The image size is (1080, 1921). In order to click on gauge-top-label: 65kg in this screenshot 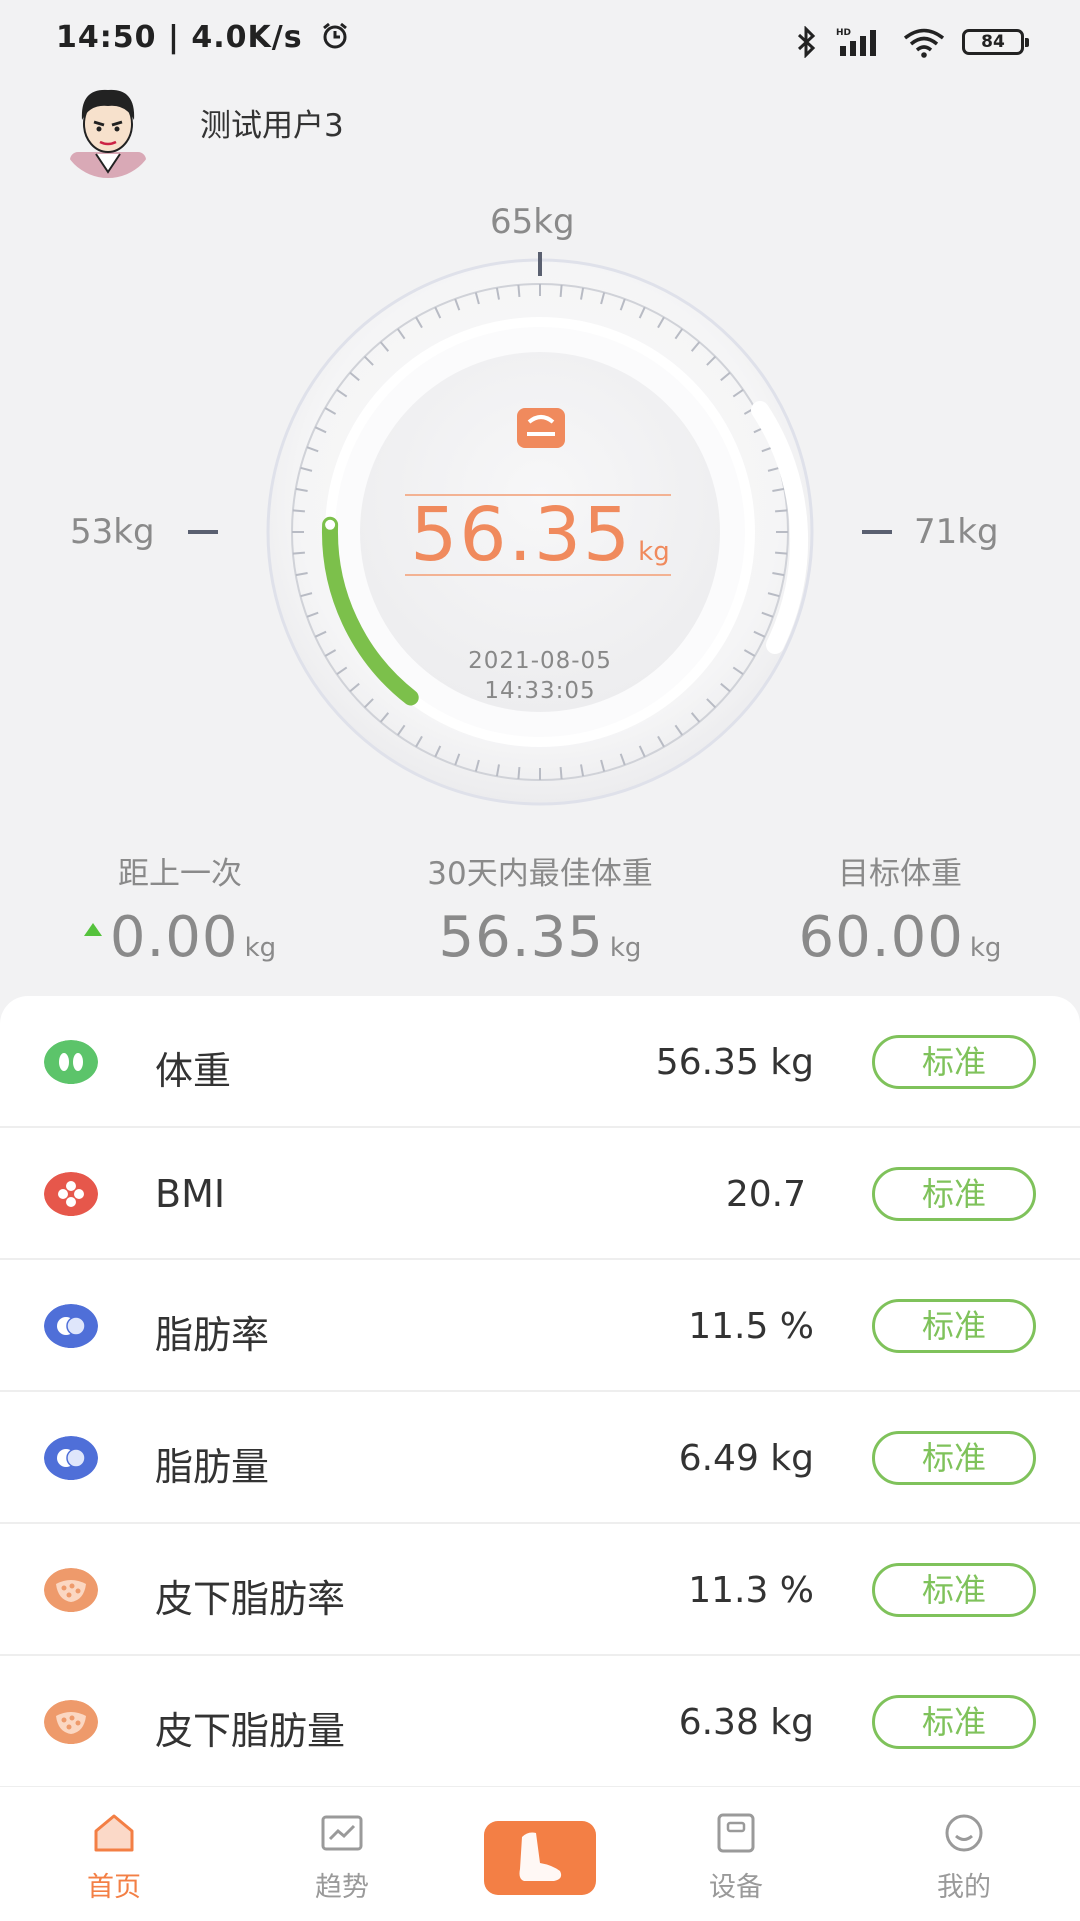, I will do `click(532, 222)`.